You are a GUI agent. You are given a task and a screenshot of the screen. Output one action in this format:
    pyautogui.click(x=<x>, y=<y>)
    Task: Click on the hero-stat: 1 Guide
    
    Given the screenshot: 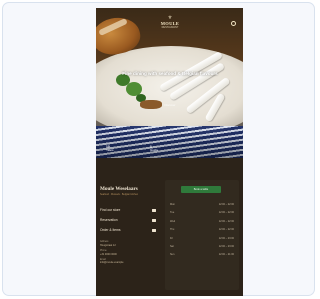 What is the action you would take?
    pyautogui.click(x=154, y=149)
    